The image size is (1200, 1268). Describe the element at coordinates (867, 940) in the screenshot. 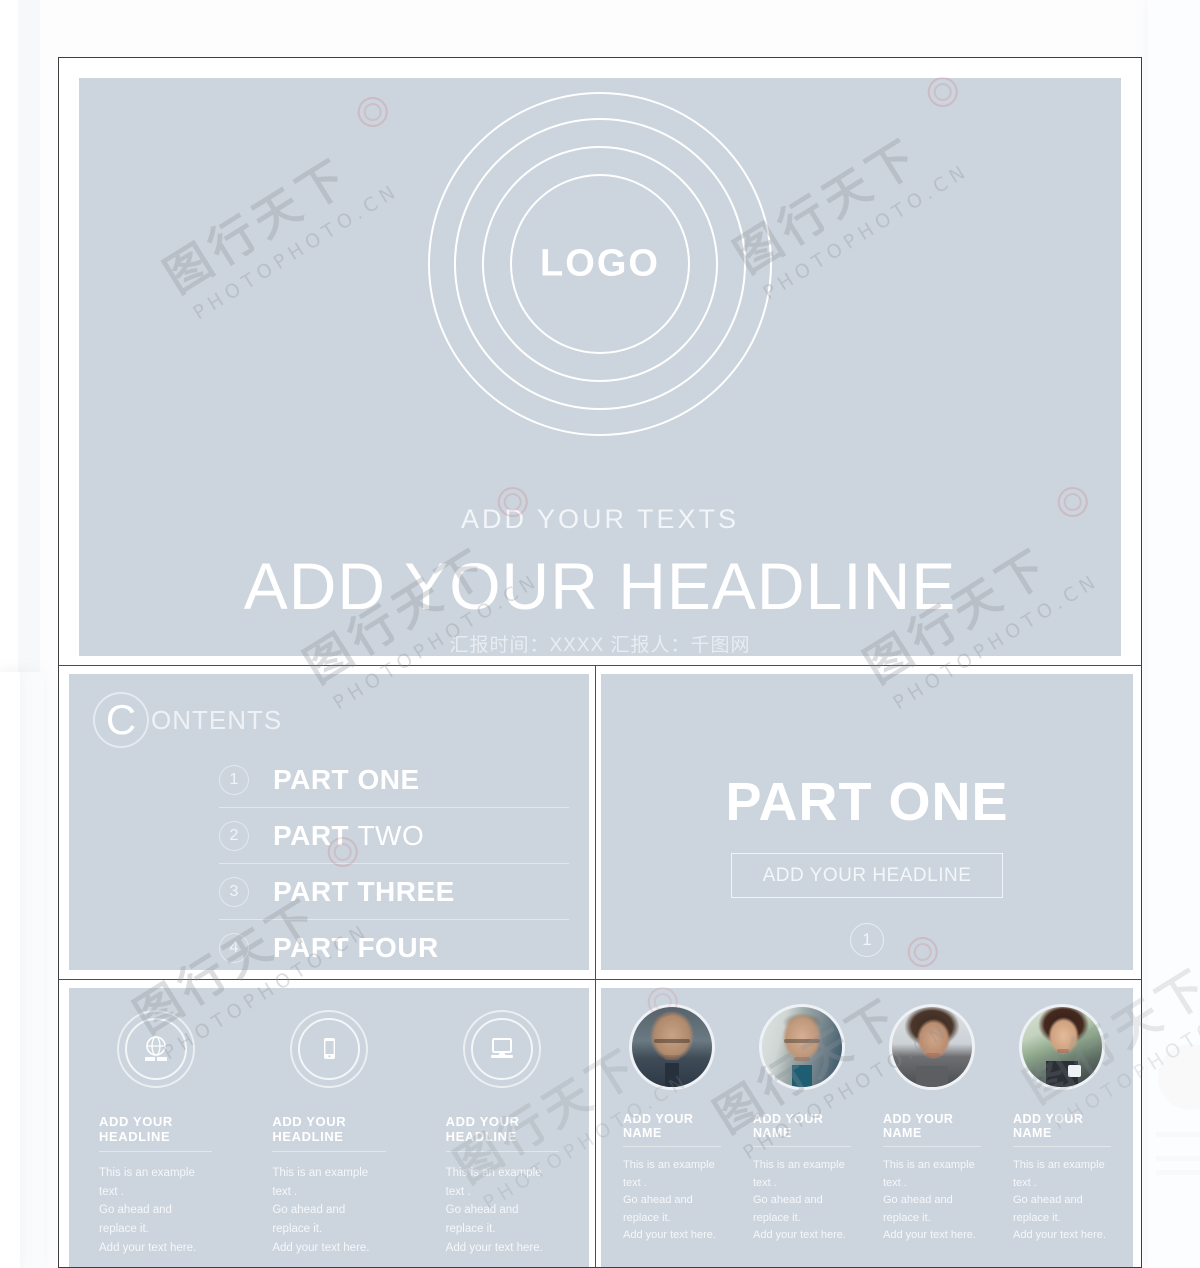

I see `part-one-number-badge: 1` at that location.